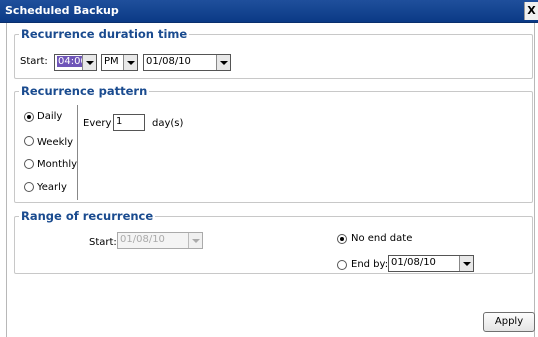 The image size is (538, 337). What do you see at coordinates (381, 238) in the screenshot?
I see `no-end-date-label: No end date` at bounding box center [381, 238].